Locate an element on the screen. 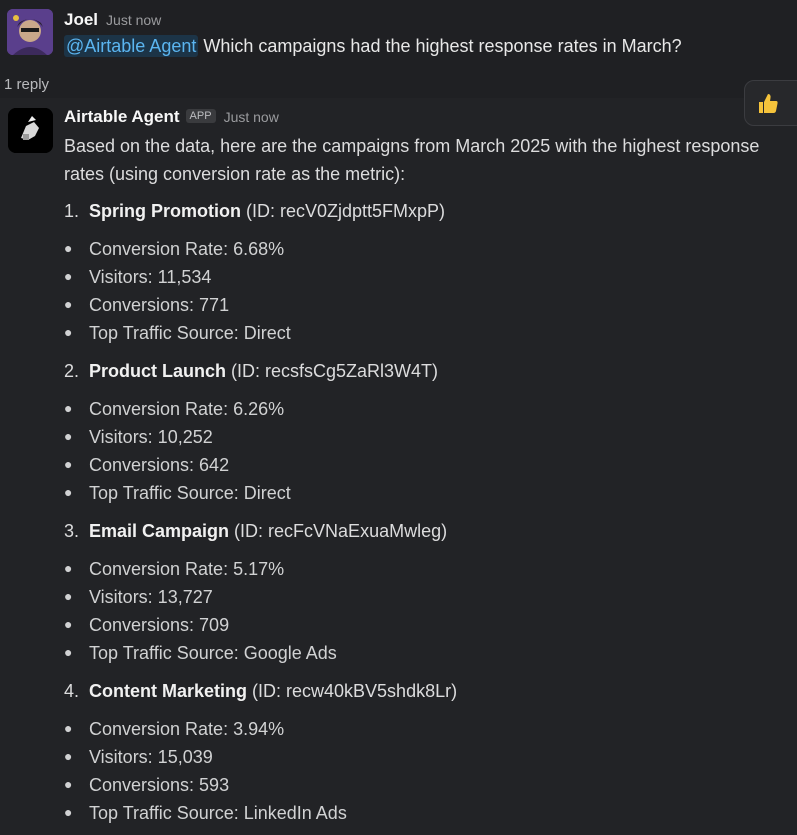 The image size is (797, 835). list-number: 2. is located at coordinates (72, 371).